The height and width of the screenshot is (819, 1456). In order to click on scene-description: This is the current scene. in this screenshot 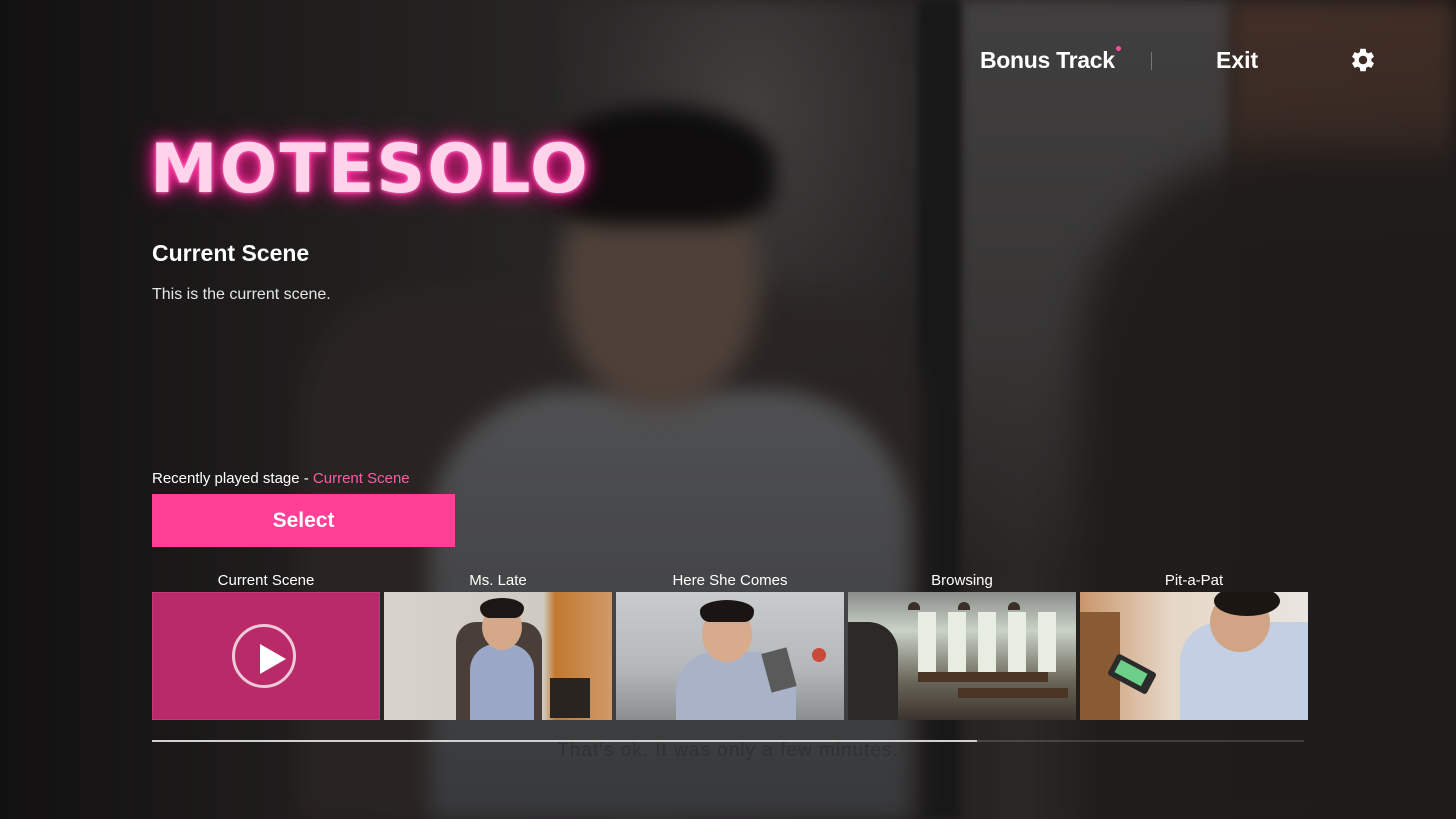, I will do `click(241, 294)`.